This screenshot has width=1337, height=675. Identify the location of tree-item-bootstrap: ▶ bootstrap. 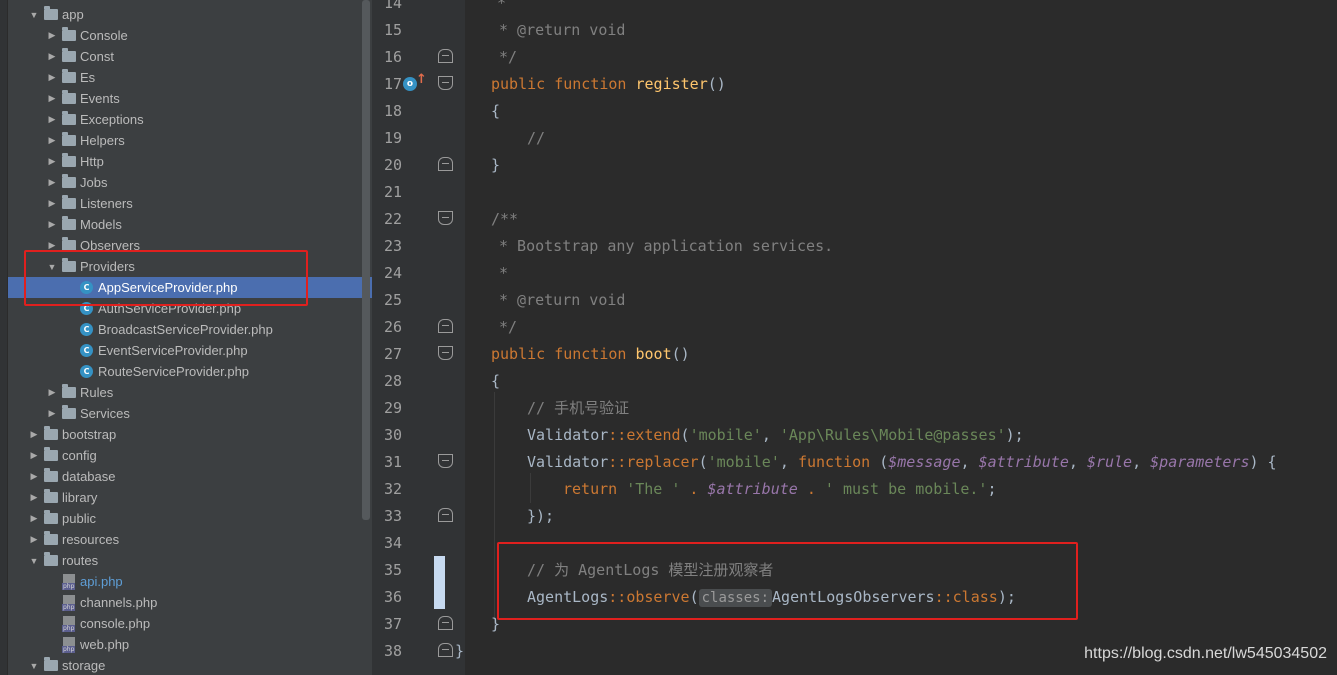
(190, 434).